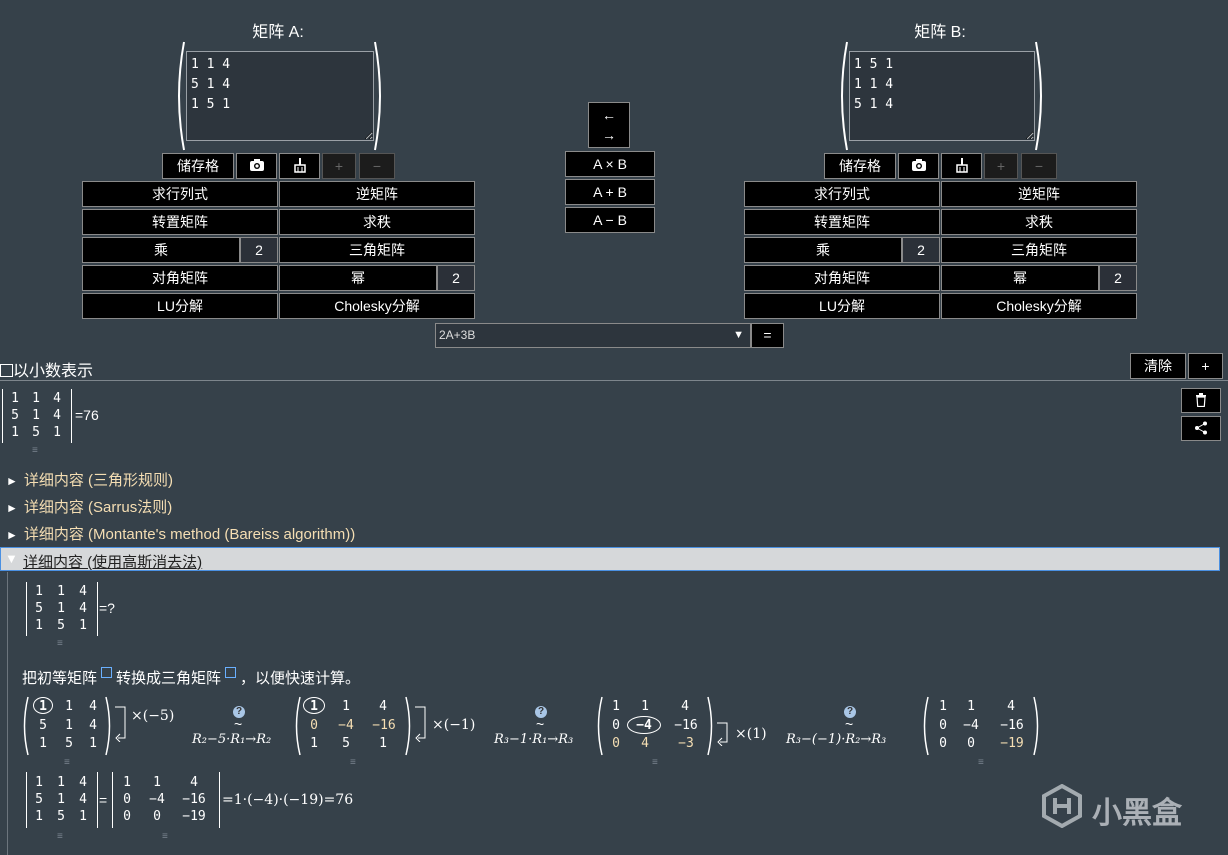 The height and width of the screenshot is (855, 1228). Describe the element at coordinates (280, 96) in the screenshot. I see `matrix-a-input` at that location.